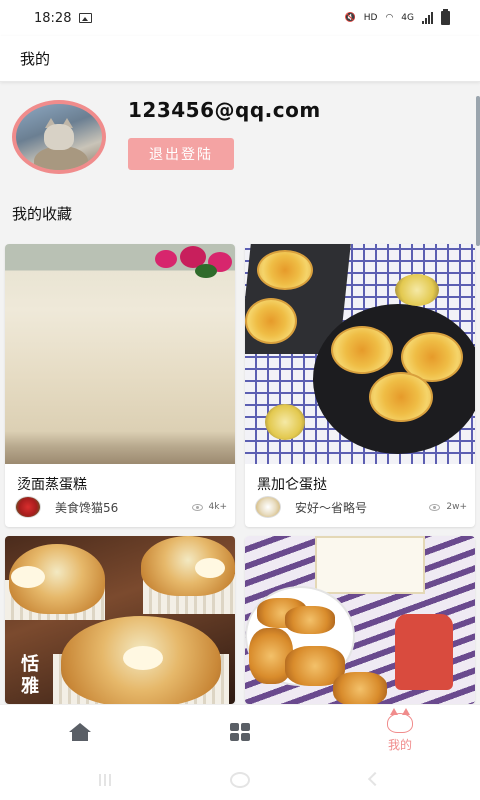 The height and width of the screenshot is (800, 480). I want to click on tab-category, so click(240, 733).